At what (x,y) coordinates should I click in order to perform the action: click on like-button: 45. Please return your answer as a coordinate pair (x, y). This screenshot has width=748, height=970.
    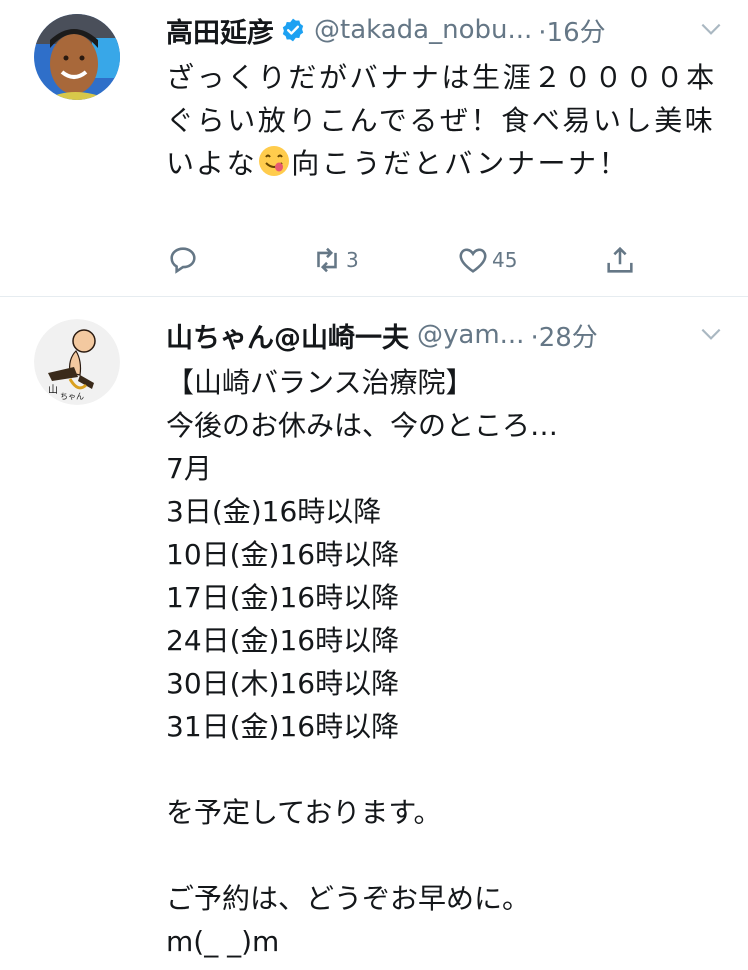
    Looking at the image, I should click on (486, 260).